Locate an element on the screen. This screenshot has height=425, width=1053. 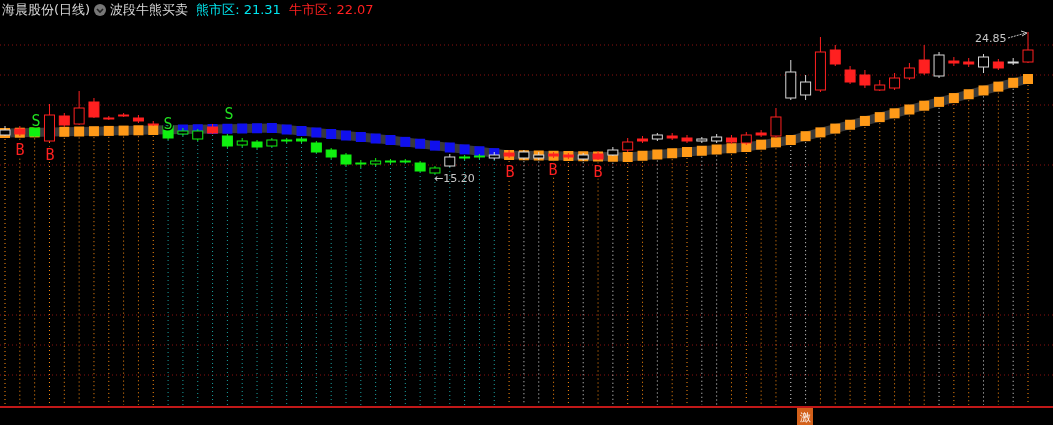
low-price-label: ←15.20 is located at coordinates (454, 178).